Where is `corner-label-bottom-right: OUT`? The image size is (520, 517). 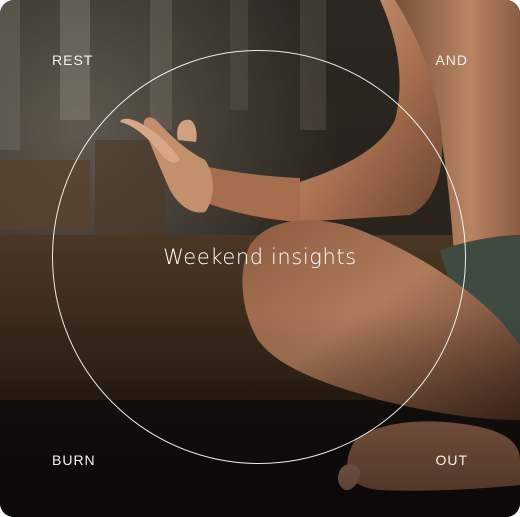 corner-label-bottom-right: OUT is located at coordinates (451, 460).